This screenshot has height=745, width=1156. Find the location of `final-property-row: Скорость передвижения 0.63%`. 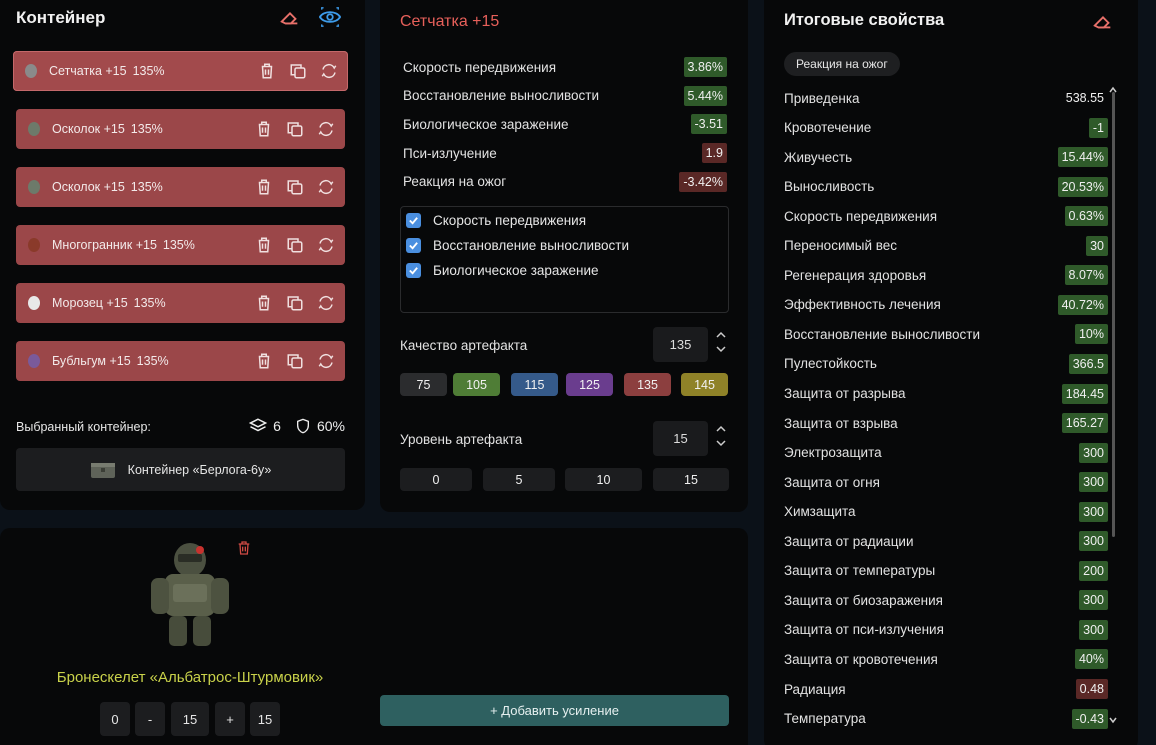

final-property-row: Скорость передвижения 0.63% is located at coordinates (946, 216).